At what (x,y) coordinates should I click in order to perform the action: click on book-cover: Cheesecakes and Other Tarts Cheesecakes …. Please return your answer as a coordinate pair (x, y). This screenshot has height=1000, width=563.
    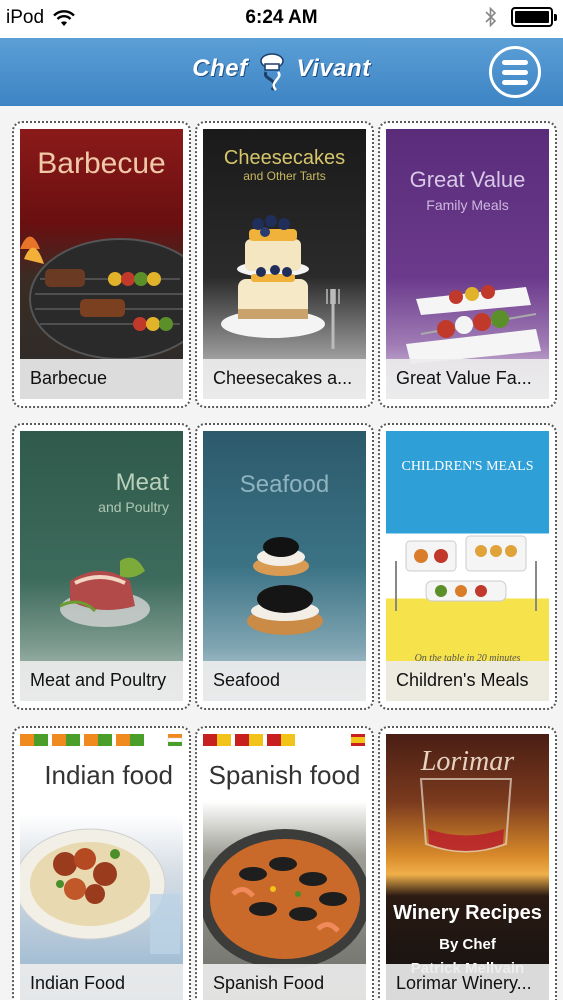
    Looking at the image, I should click on (284, 264).